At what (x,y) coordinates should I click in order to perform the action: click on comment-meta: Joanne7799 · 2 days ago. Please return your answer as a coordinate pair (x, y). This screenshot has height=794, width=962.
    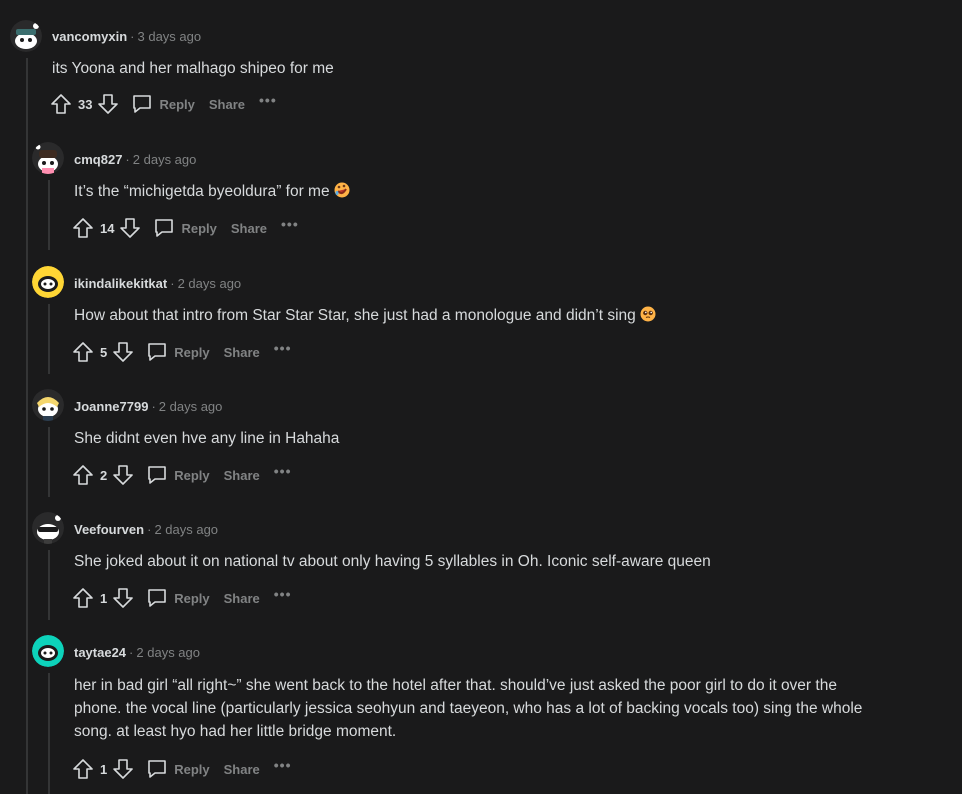
    Looking at the image, I should click on (148, 407).